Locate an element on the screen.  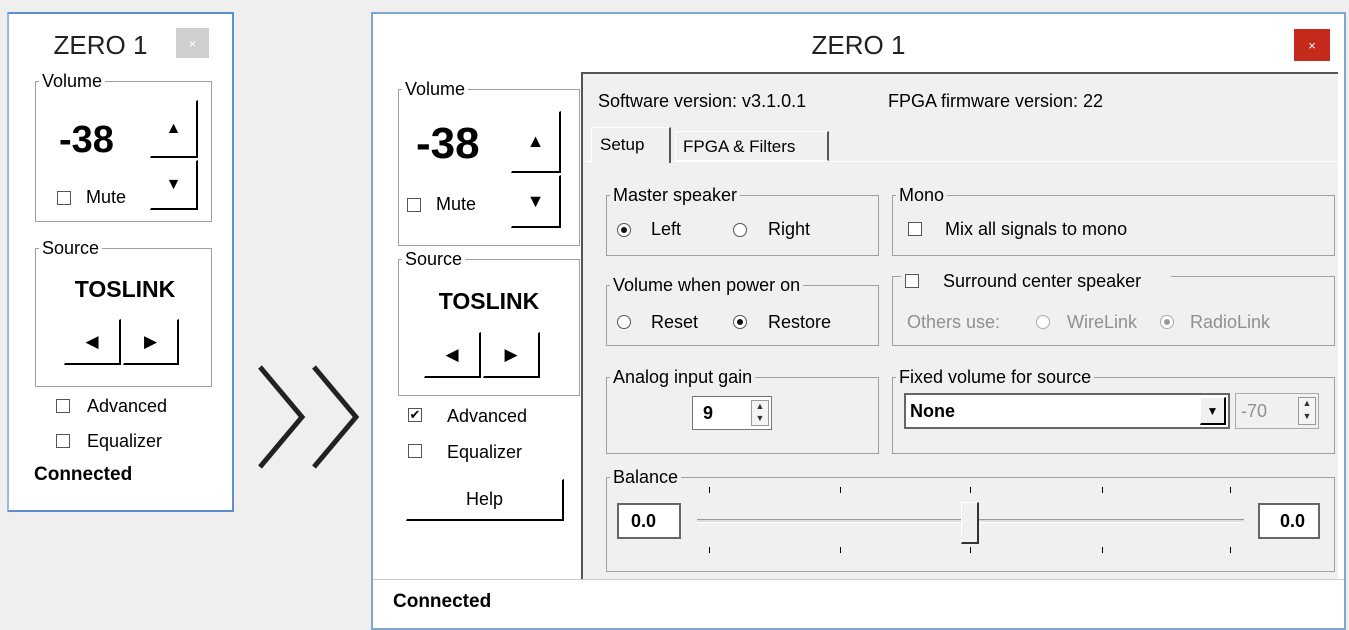
help-button-label: Help is located at coordinates (484, 499).